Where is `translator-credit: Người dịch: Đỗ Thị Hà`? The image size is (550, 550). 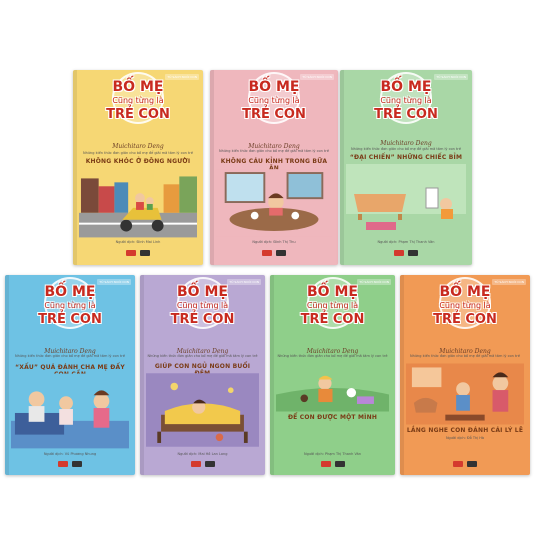
translator-credit: Người dịch: Đỗ Thị Hà is located at coordinates (465, 438).